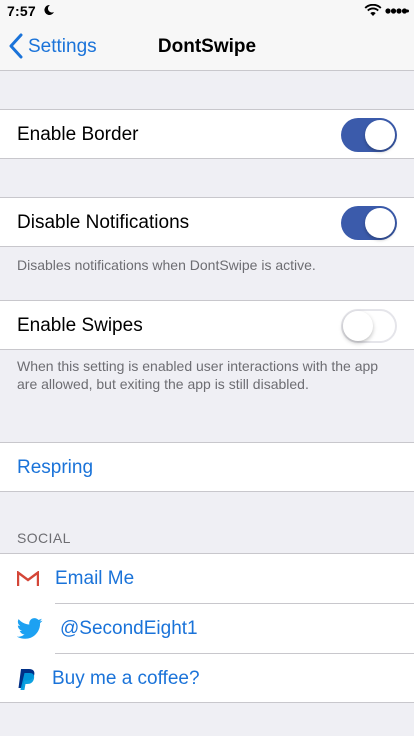  Describe the element at coordinates (207, 325) in the screenshot. I see `enable-swipes-cell: Enable Swipes` at that location.